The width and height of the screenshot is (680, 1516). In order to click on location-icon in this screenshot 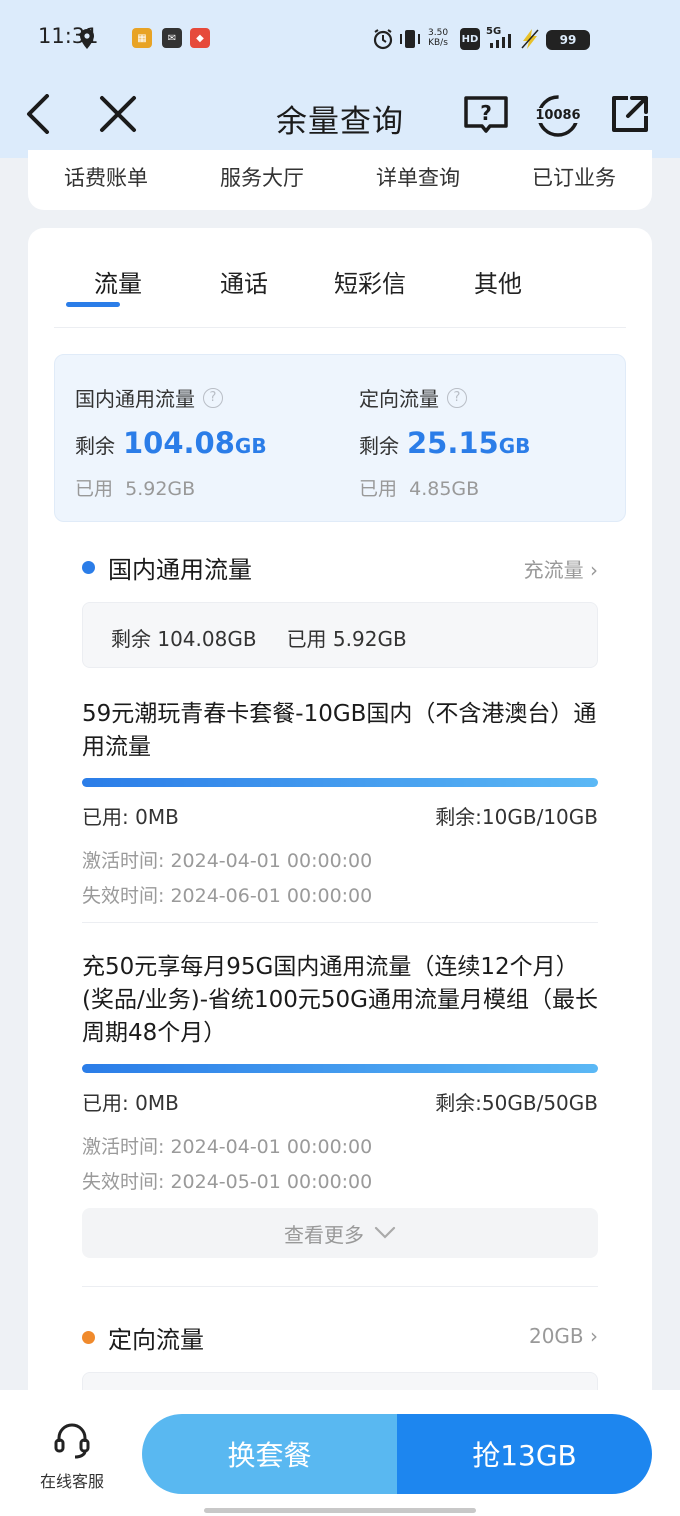, I will do `click(87, 39)`.